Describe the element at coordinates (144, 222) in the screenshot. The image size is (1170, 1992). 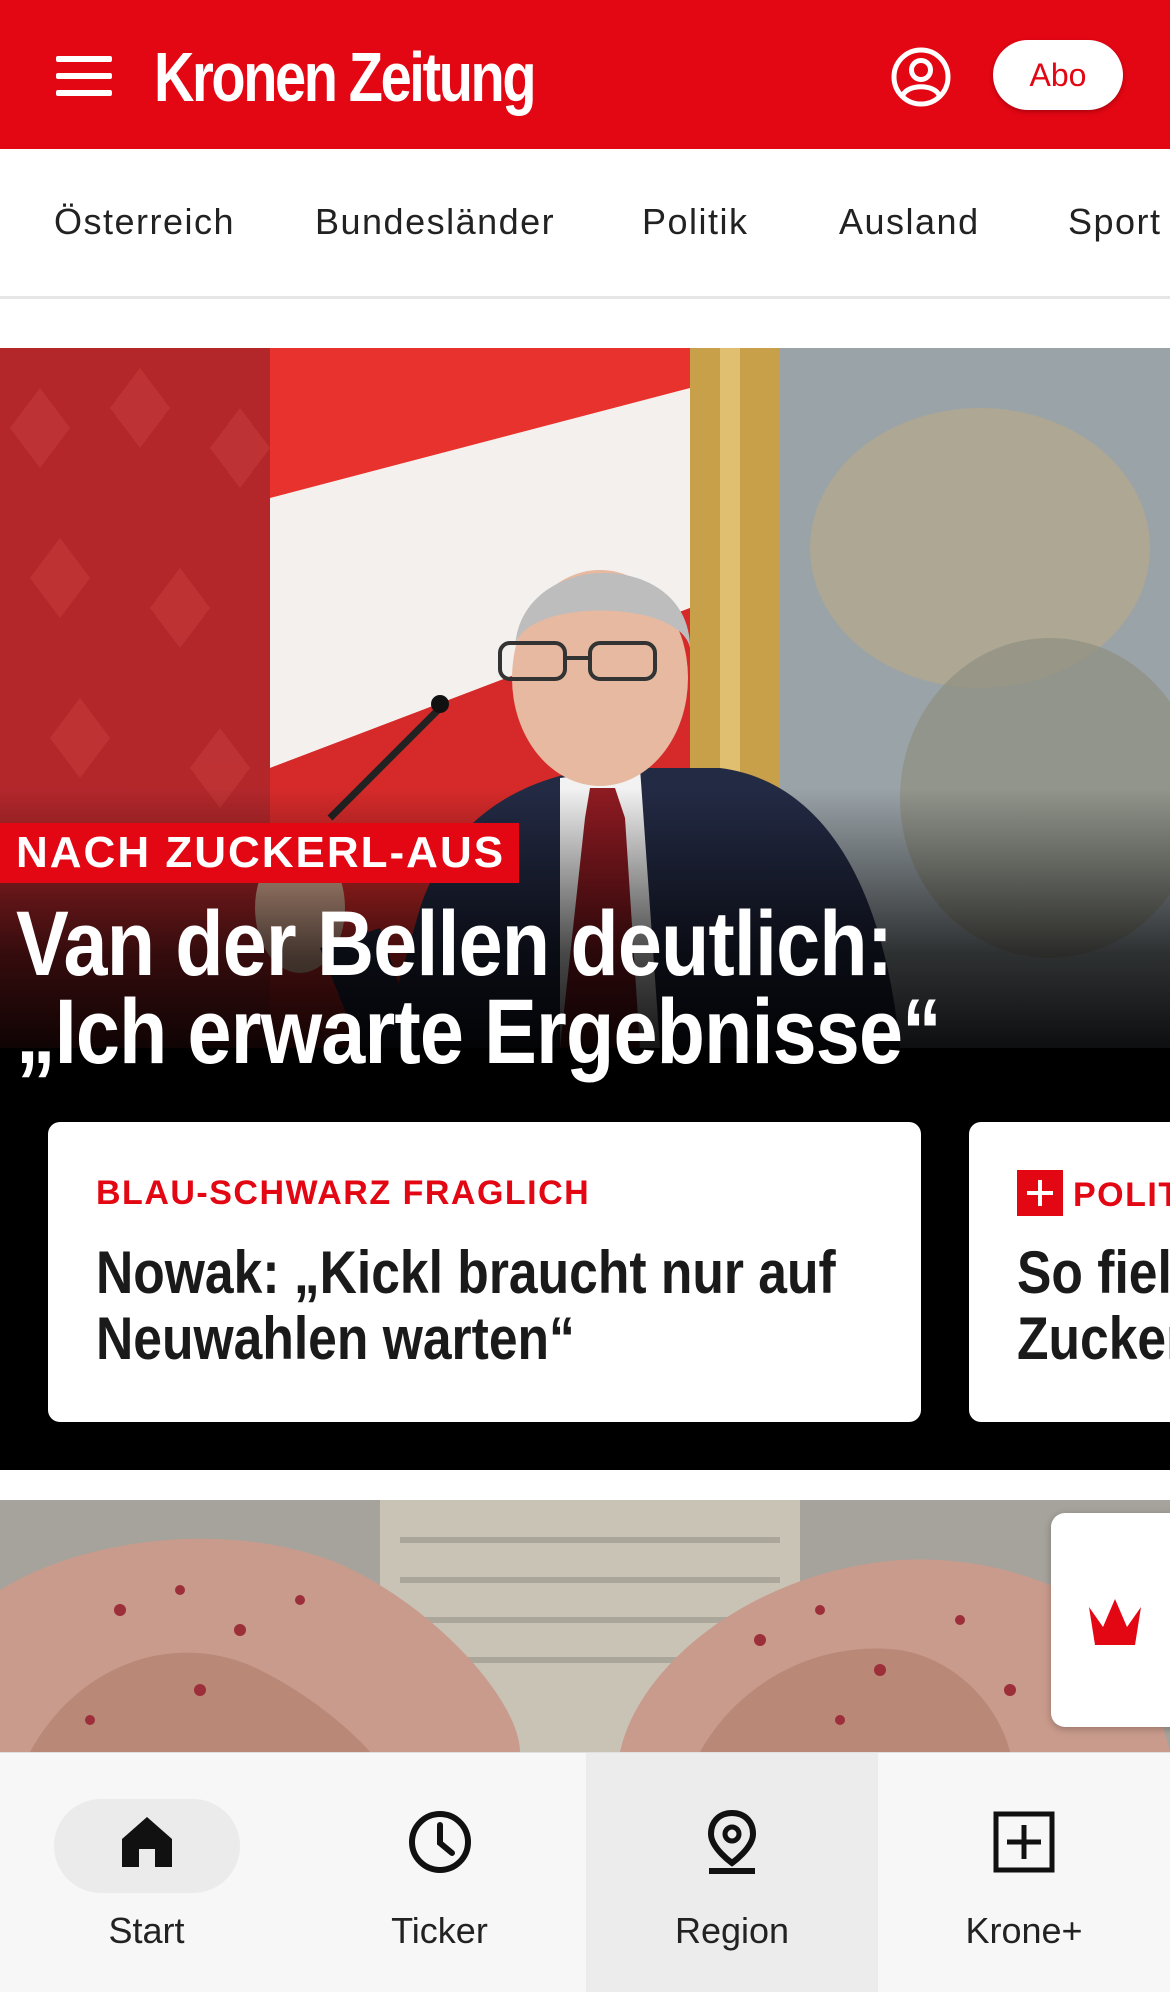
I see `category-oesterreich: Österreich` at that location.